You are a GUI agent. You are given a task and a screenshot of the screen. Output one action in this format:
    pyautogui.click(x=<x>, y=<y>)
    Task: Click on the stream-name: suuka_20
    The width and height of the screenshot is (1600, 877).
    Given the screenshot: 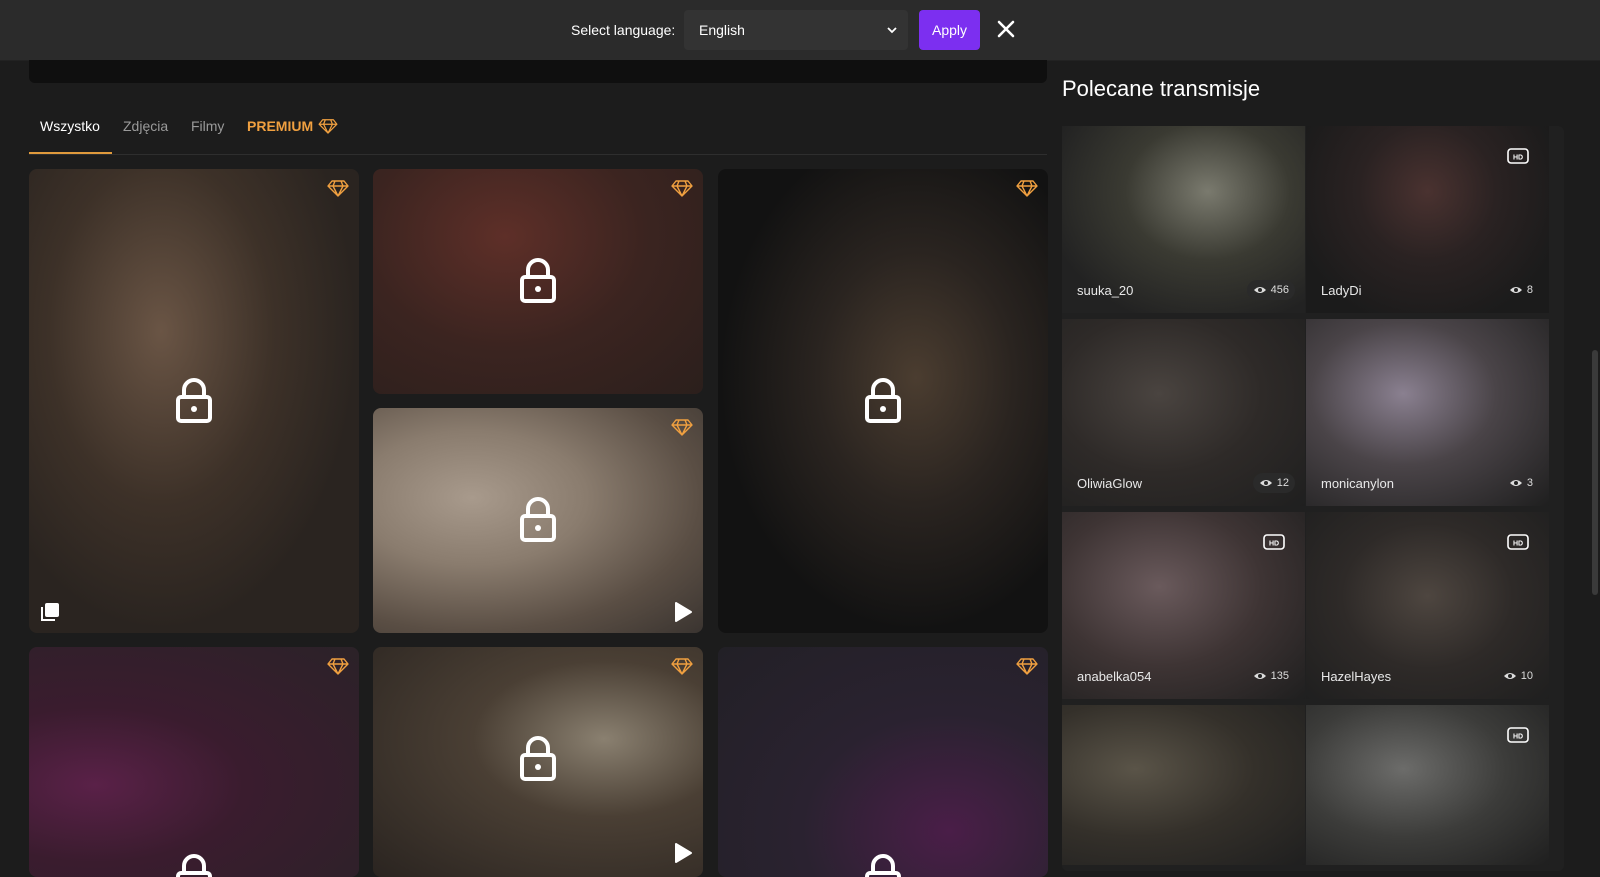 What is the action you would take?
    pyautogui.click(x=1105, y=290)
    